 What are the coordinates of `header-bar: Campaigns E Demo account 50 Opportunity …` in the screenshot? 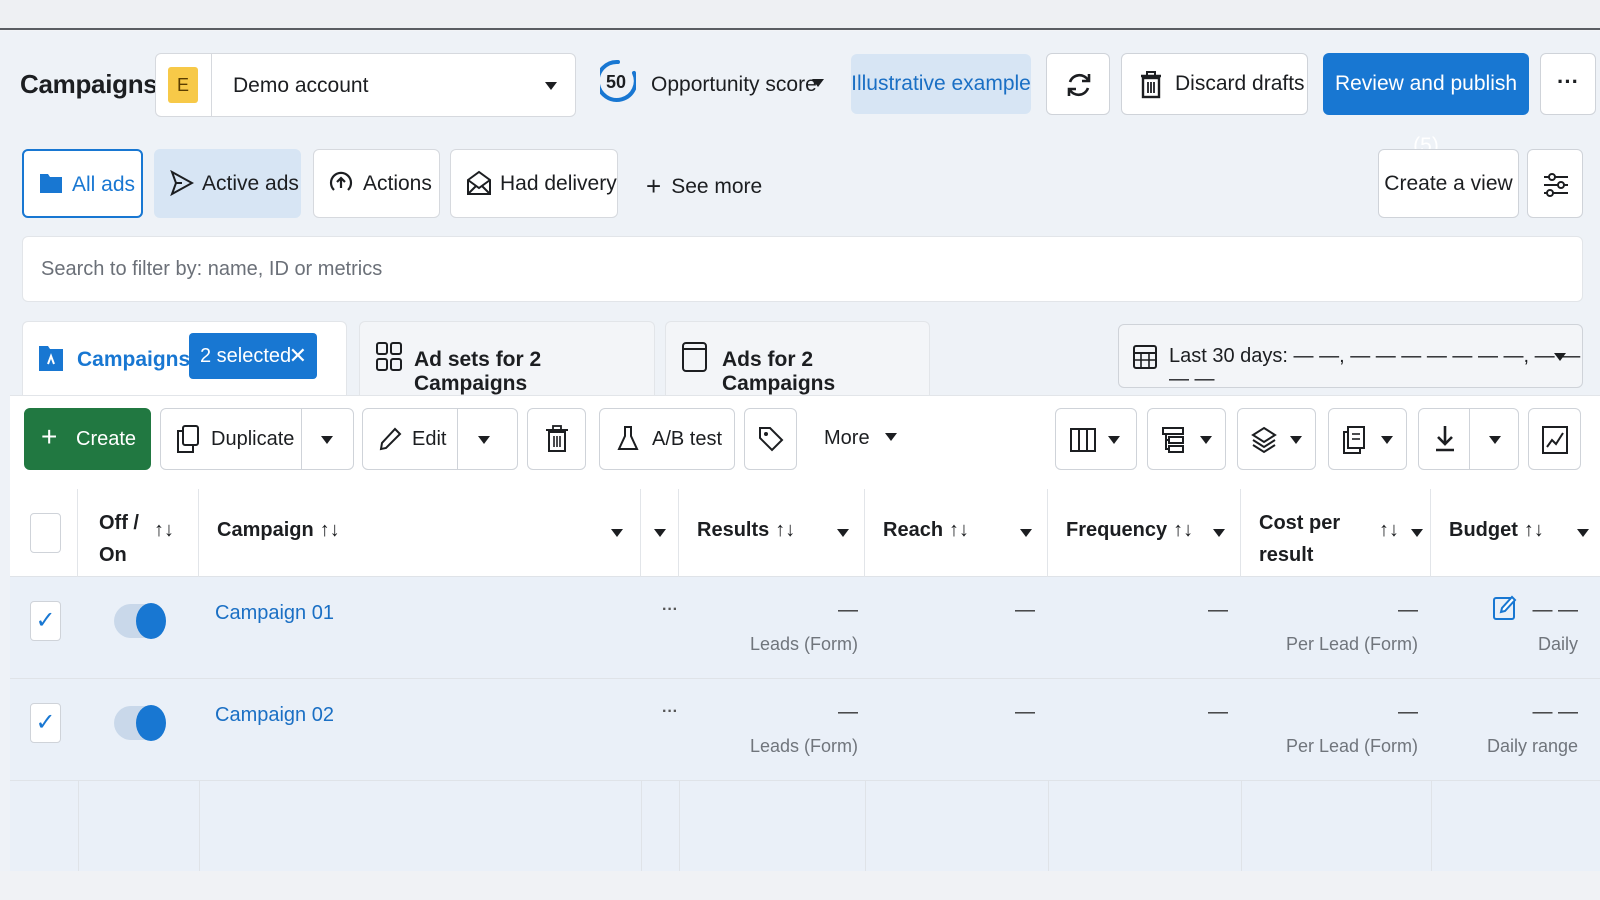 It's located at (800, 104).